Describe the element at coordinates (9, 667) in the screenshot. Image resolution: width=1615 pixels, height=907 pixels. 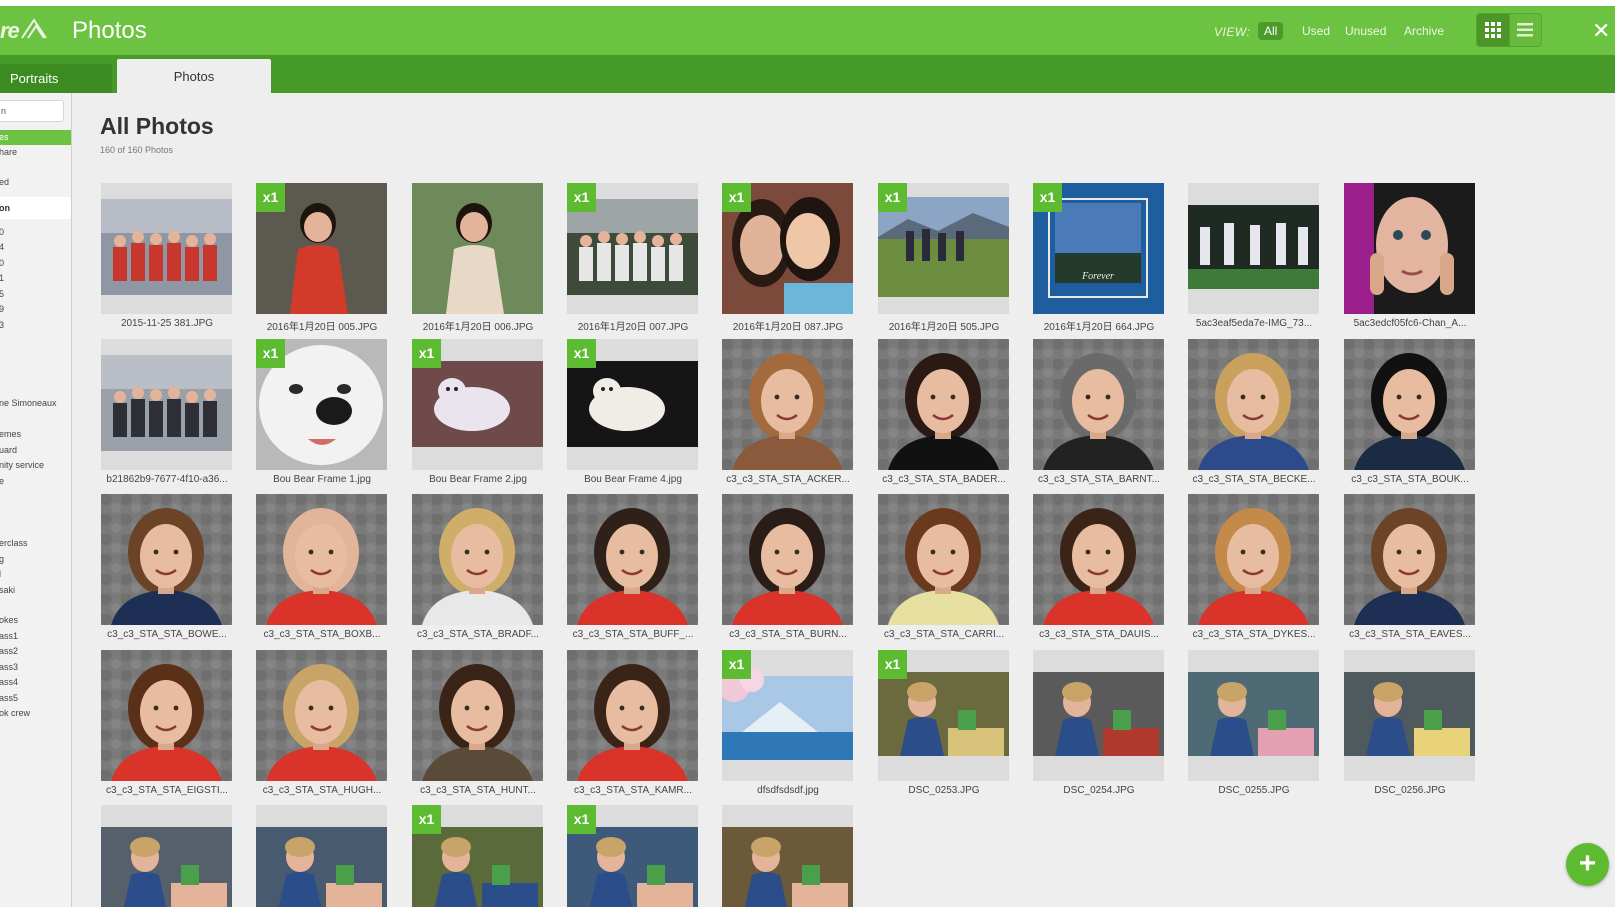
I see `sidebar-item: ass3` at that location.